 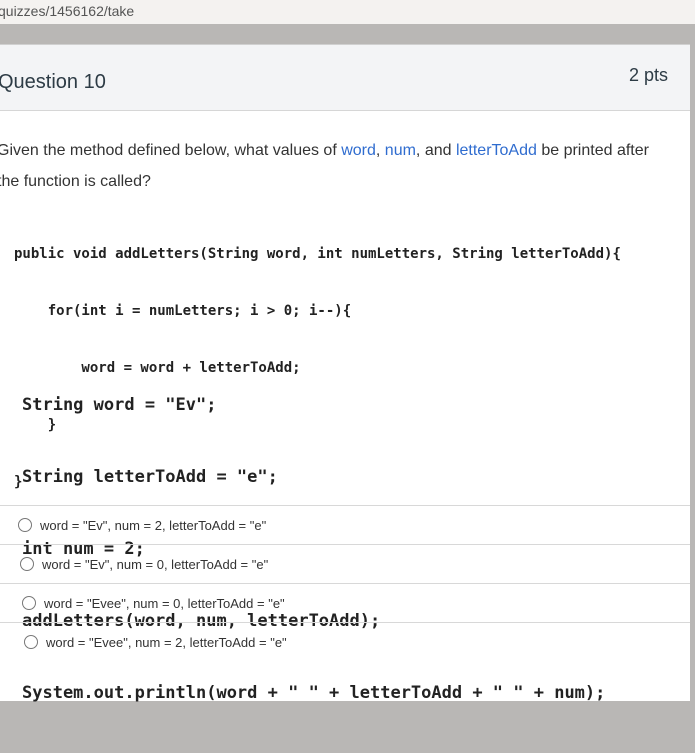 I want to click on answer-option: word = "Ev", num = 0, letterToAdd = "e", so click(x=345, y=563).